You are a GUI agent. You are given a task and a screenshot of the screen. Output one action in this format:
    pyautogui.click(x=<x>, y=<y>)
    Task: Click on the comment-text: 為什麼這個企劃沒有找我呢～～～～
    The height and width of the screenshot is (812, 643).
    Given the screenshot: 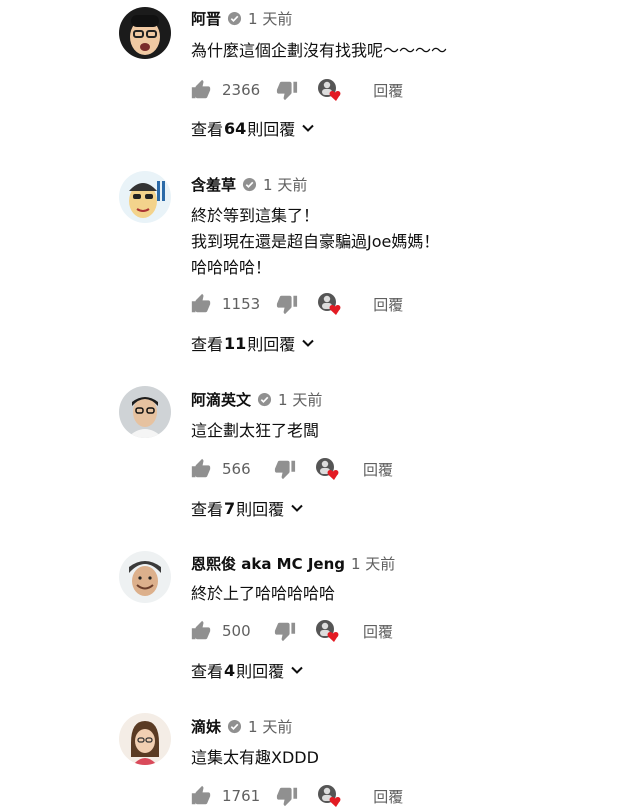 What is the action you would take?
    pyautogui.click(x=319, y=51)
    